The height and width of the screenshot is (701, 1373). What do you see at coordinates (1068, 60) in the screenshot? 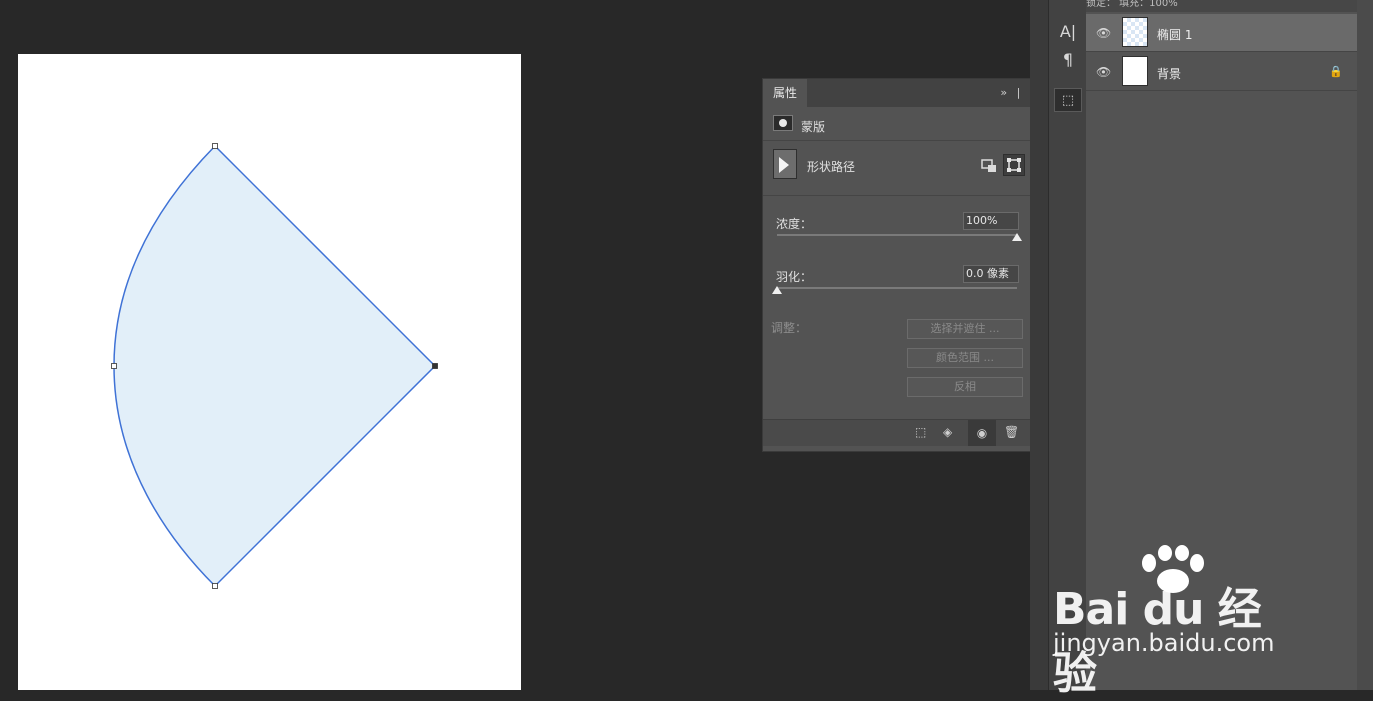
I see `paragraph-icon: ¶` at bounding box center [1068, 60].